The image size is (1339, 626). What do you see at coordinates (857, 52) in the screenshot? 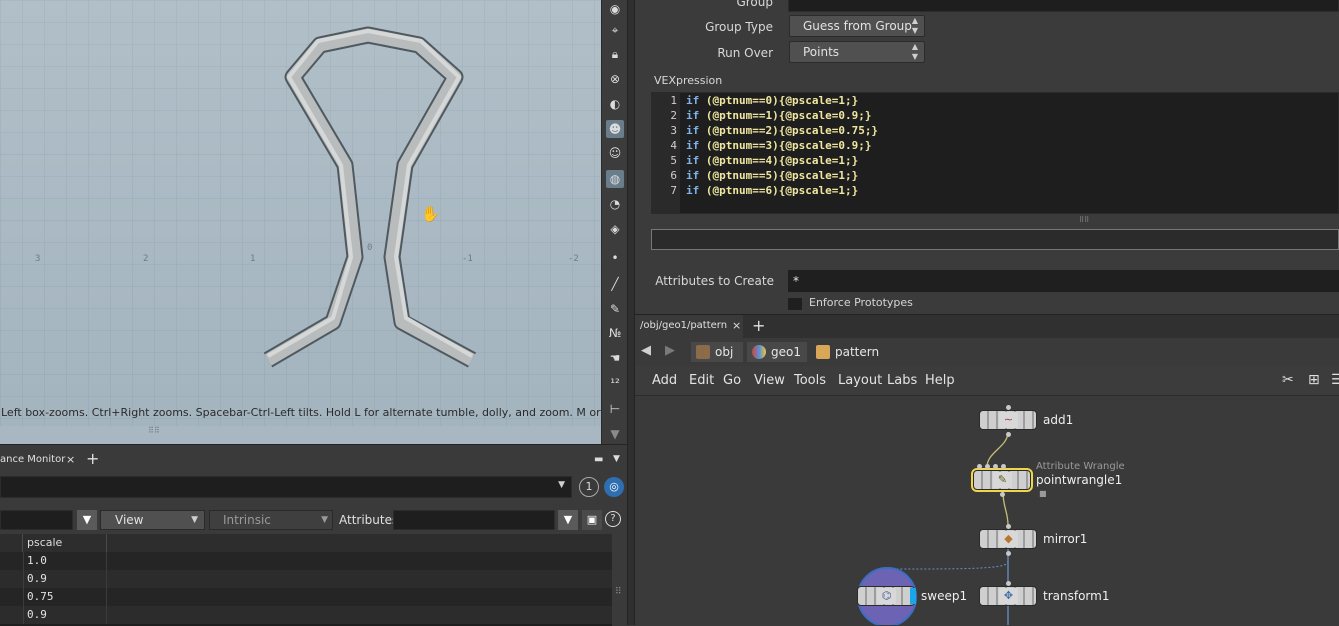
I see `run-over-select: Points ▲ ▼` at bounding box center [857, 52].